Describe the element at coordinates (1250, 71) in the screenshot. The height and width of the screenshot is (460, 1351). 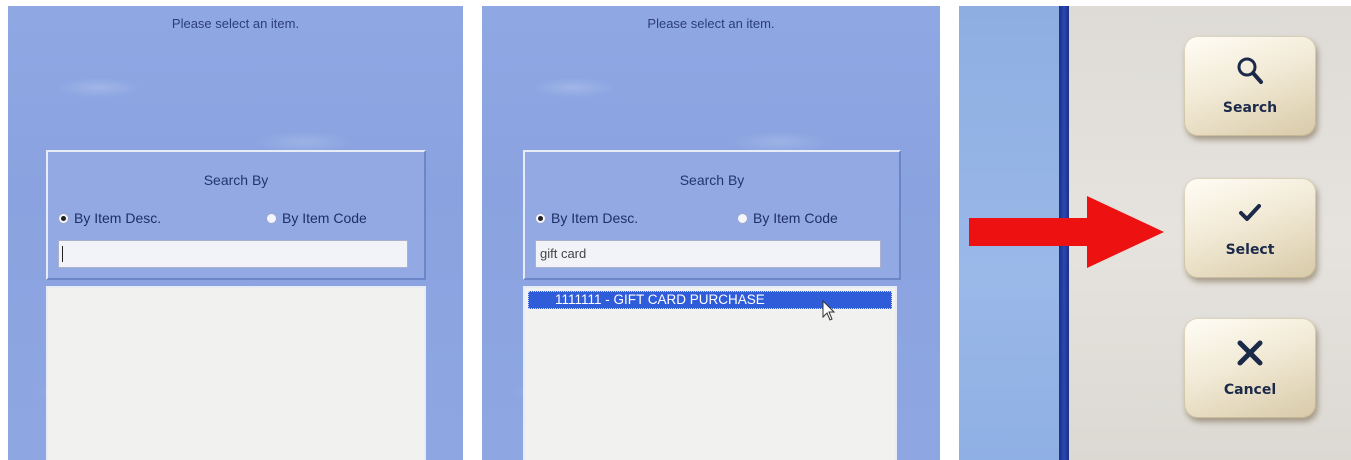
I see `magnifier-icon` at that location.